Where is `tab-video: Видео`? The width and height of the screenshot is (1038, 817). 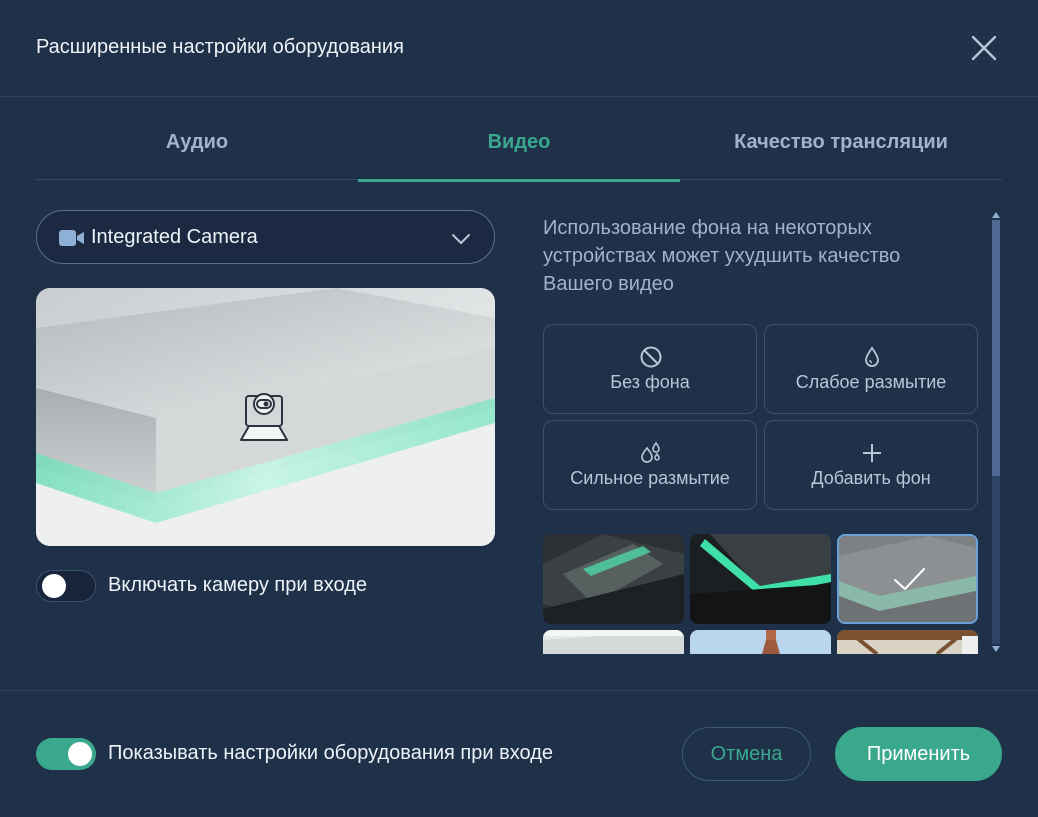 tab-video: Видео is located at coordinates (519, 146).